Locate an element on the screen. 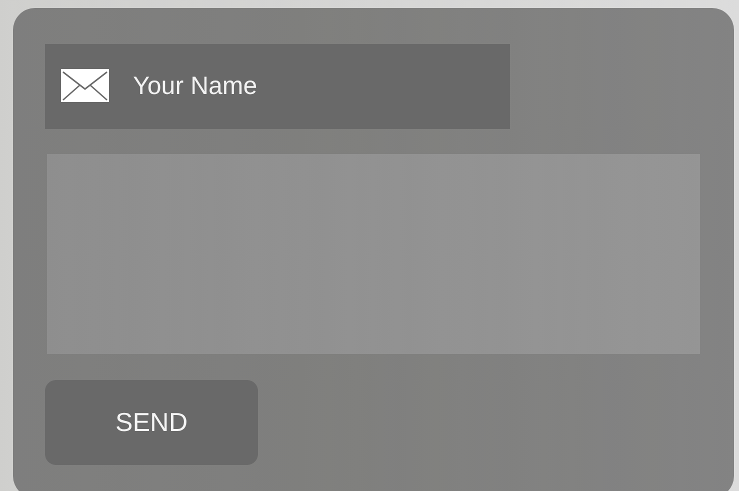 The height and width of the screenshot is (491, 739). name-field: Your Name is located at coordinates (277, 86).